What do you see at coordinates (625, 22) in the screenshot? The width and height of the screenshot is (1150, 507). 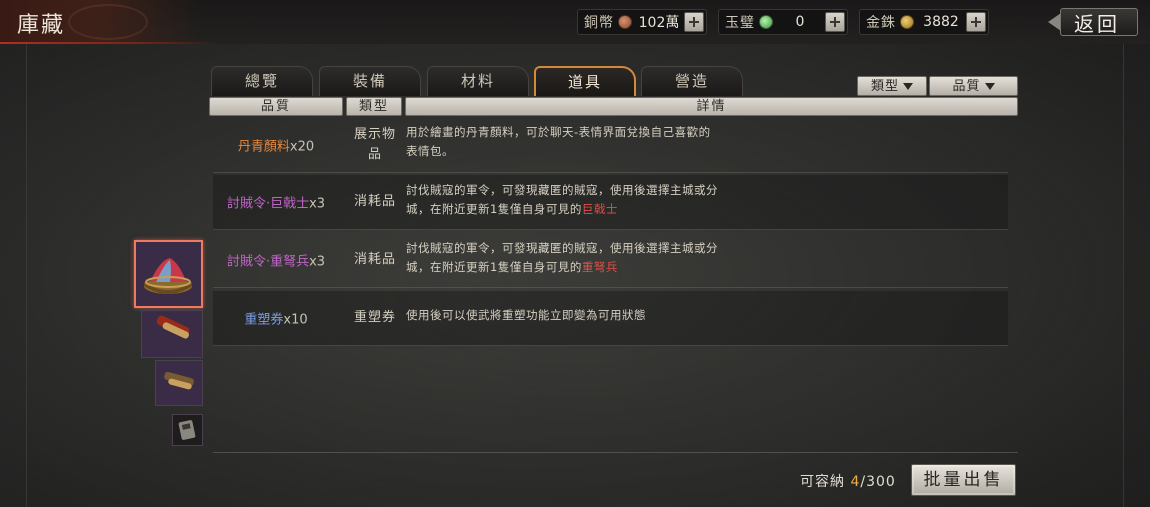 I see `copper-coin-icon` at bounding box center [625, 22].